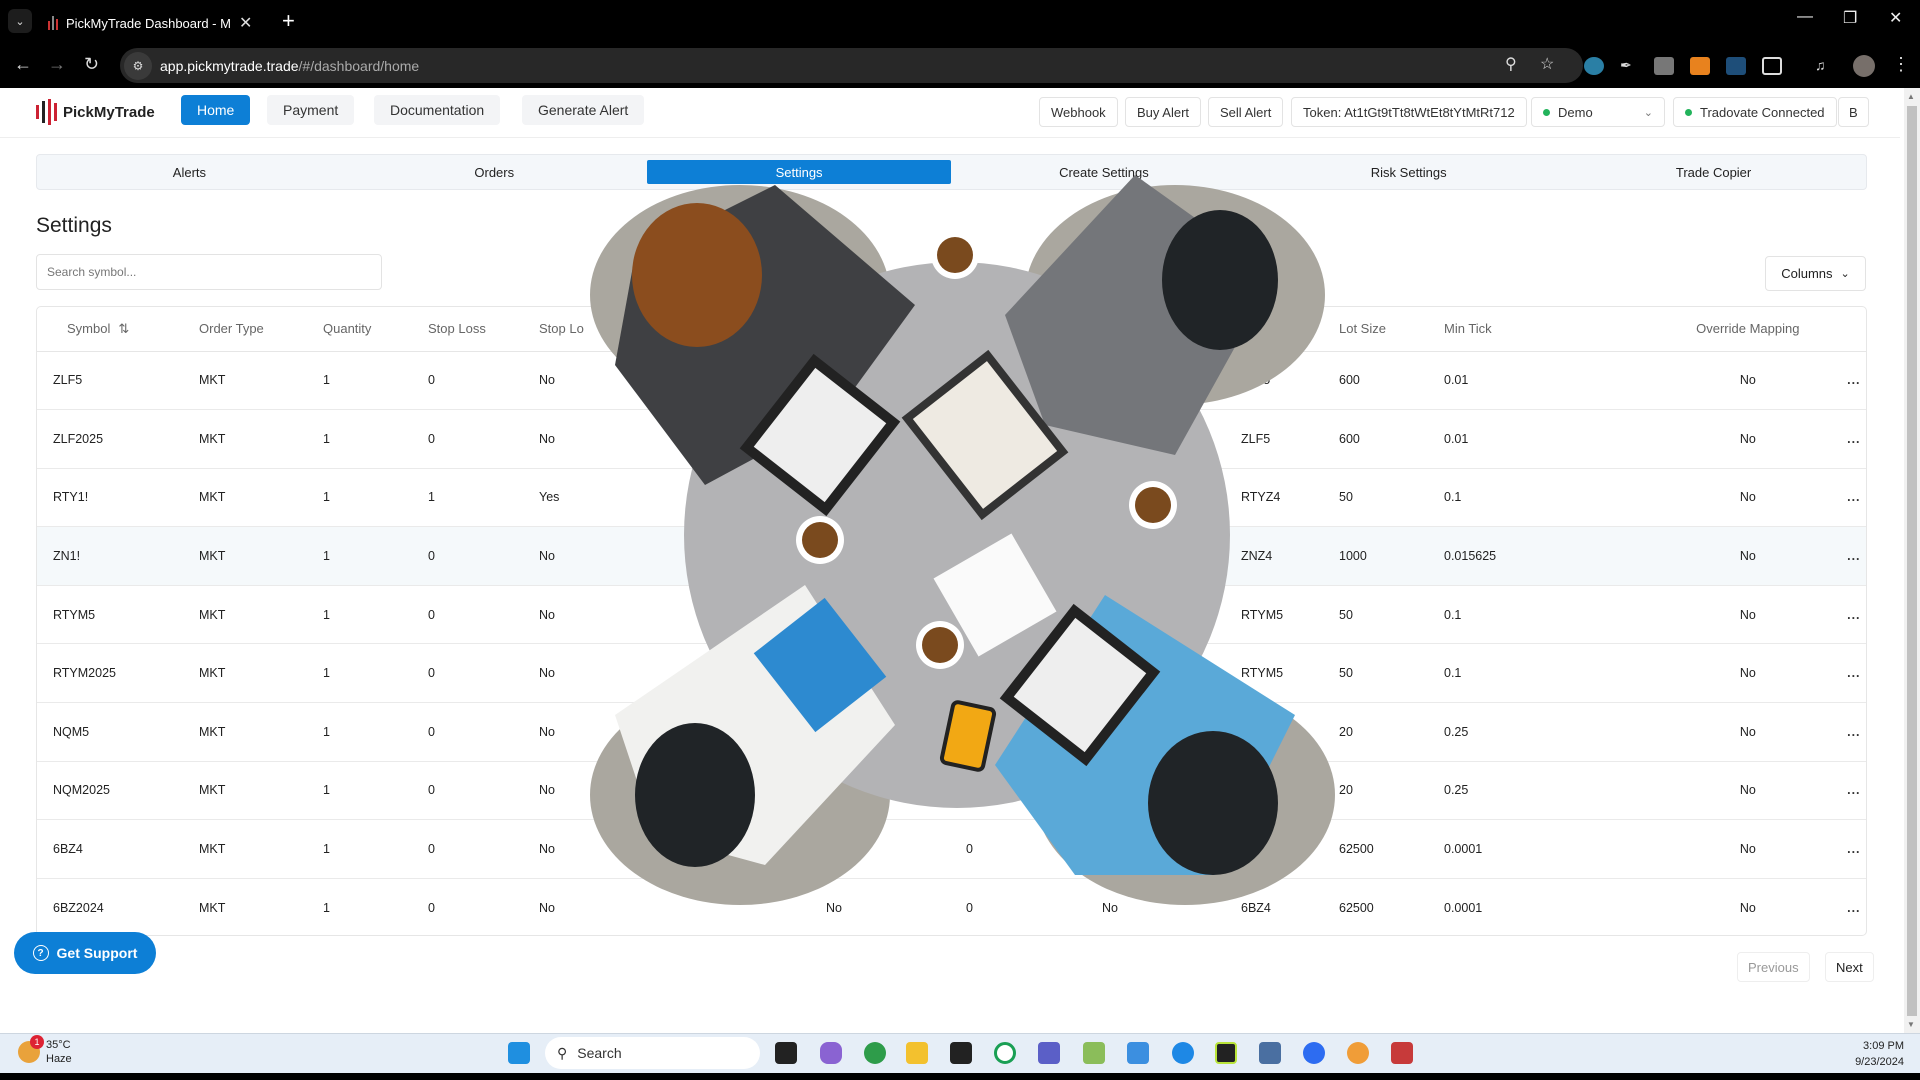 The height and width of the screenshot is (1080, 1920). Describe the element at coordinates (1183, 1053) in the screenshot. I see `skype-icon` at that location.